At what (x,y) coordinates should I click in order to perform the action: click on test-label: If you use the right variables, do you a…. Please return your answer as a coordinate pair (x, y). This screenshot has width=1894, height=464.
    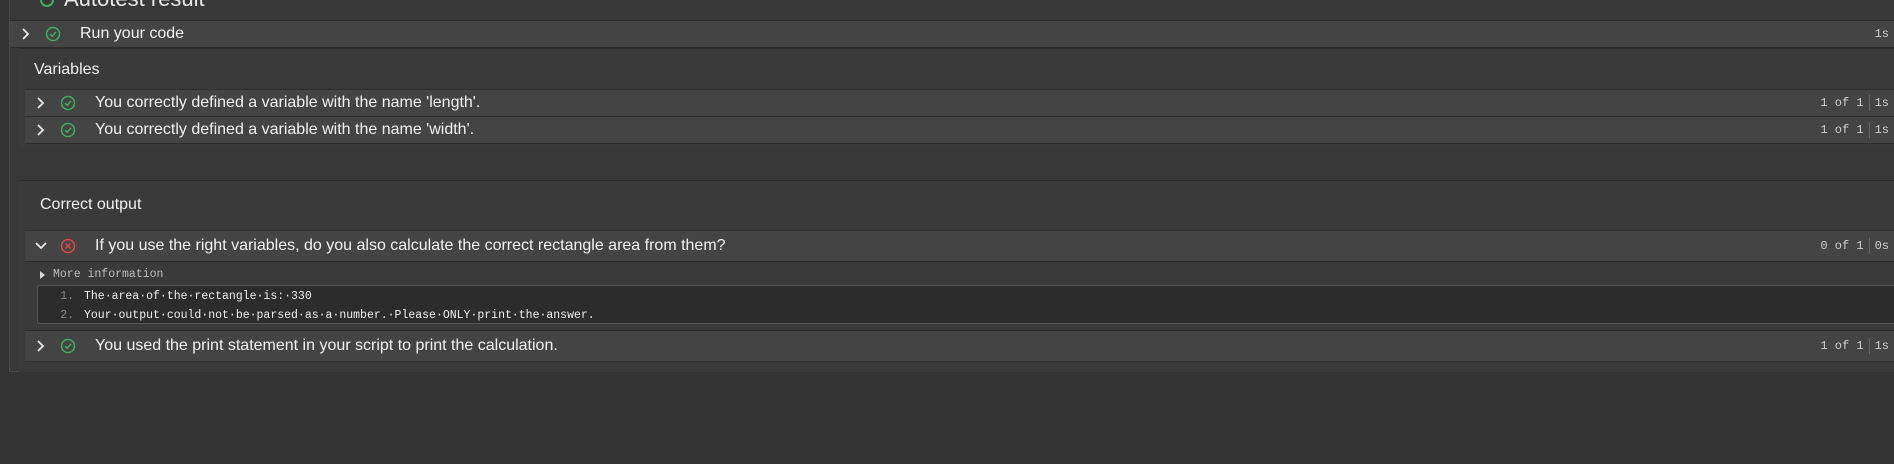
    Looking at the image, I should click on (410, 245).